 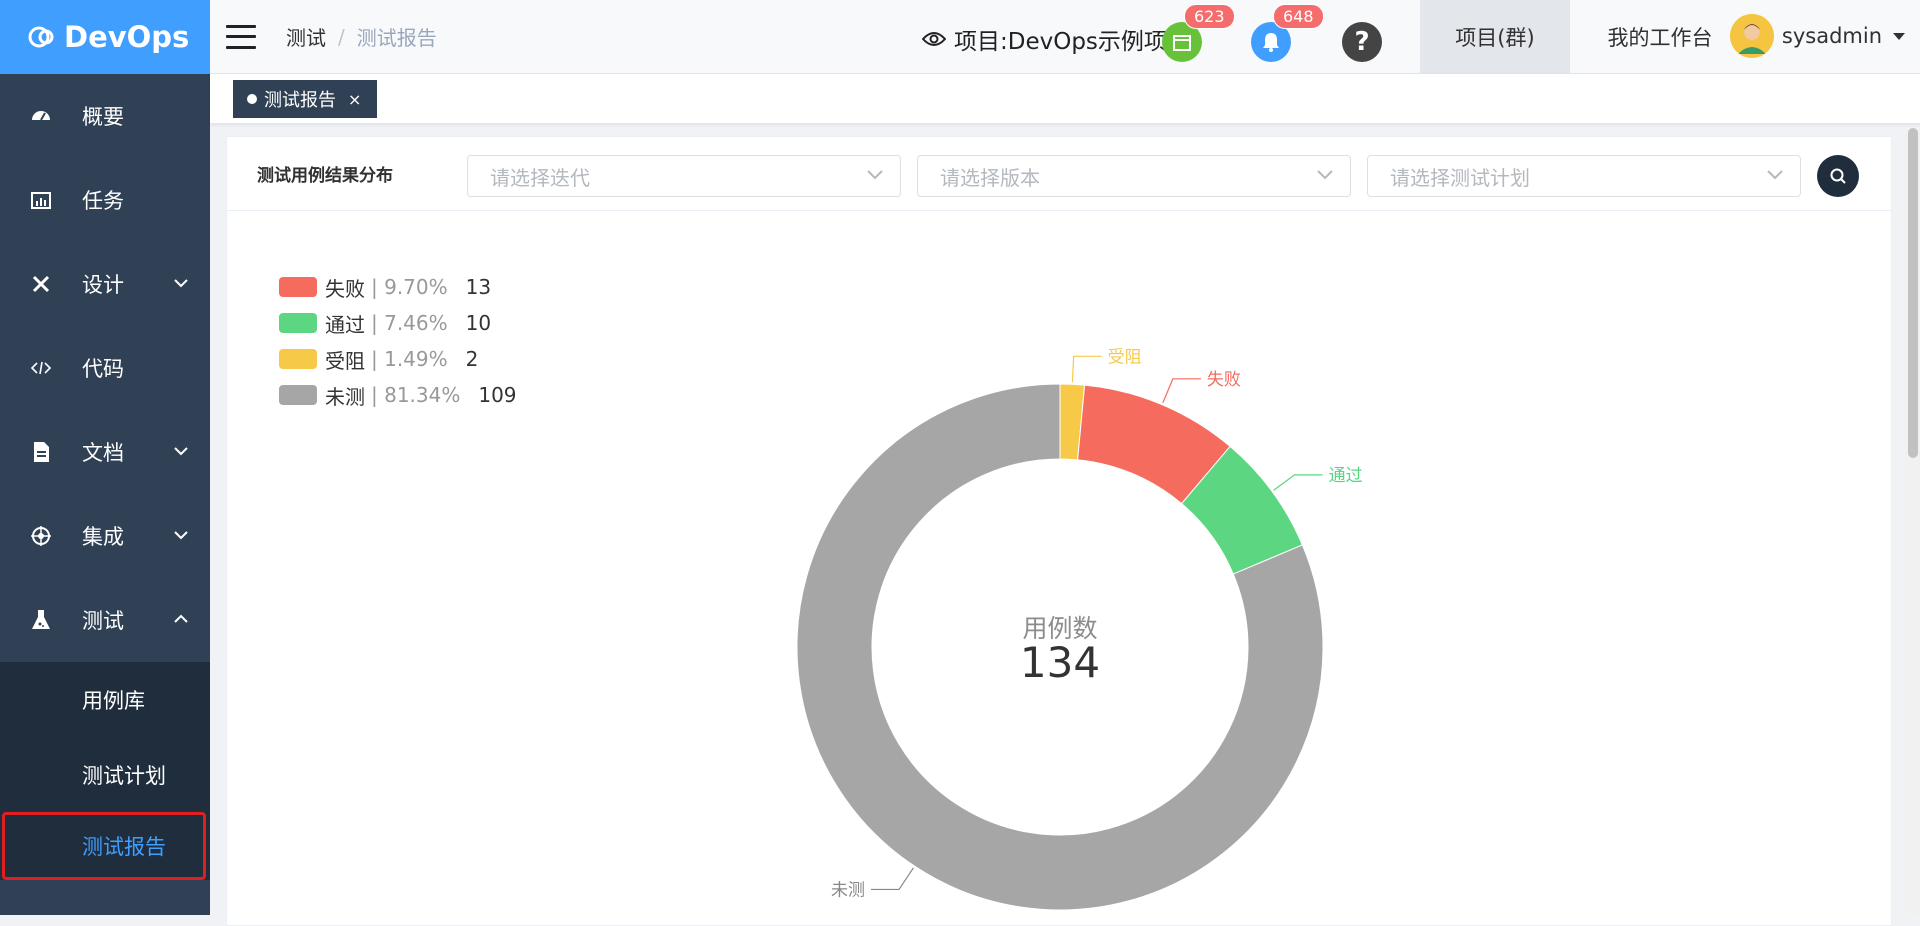 What do you see at coordinates (41, 37) in the screenshot?
I see `devops-logo-icon` at bounding box center [41, 37].